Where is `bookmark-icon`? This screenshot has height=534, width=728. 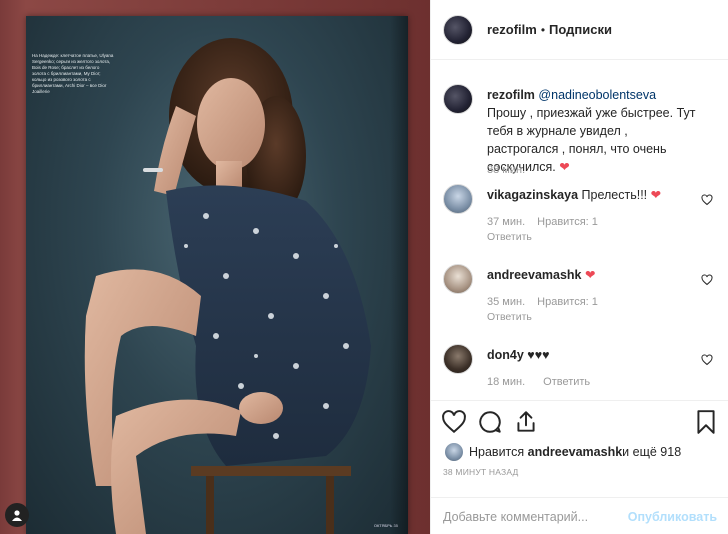
bookmark-icon is located at coordinates (706, 422).